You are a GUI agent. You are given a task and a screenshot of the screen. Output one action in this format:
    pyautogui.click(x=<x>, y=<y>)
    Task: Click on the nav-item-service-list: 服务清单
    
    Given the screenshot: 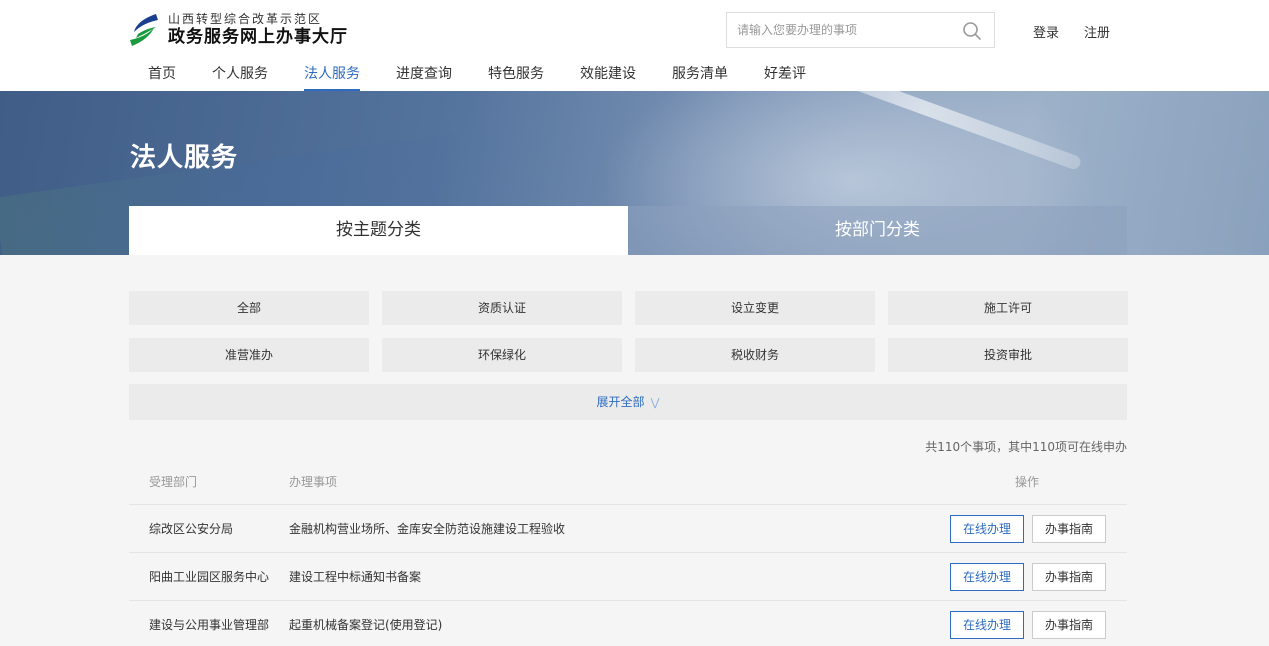 What is the action you would take?
    pyautogui.click(x=700, y=76)
    